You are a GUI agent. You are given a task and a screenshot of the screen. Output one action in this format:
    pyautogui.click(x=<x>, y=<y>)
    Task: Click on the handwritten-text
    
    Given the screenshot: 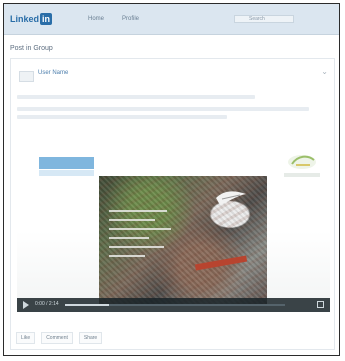 What is the action you would take?
    pyautogui.click(x=144, y=240)
    